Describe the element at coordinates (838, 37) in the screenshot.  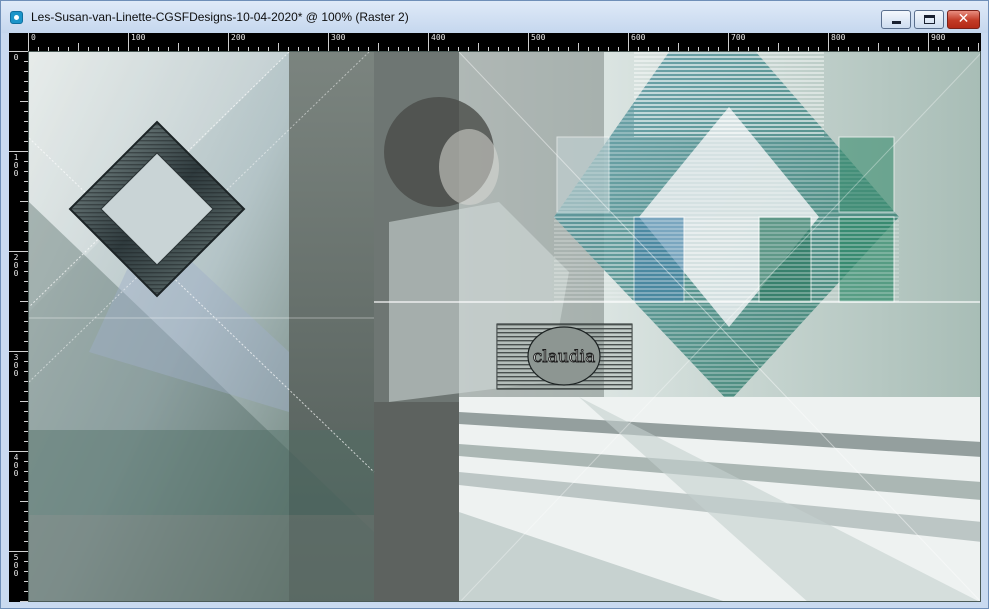
I see `ruler-label: 800` at that location.